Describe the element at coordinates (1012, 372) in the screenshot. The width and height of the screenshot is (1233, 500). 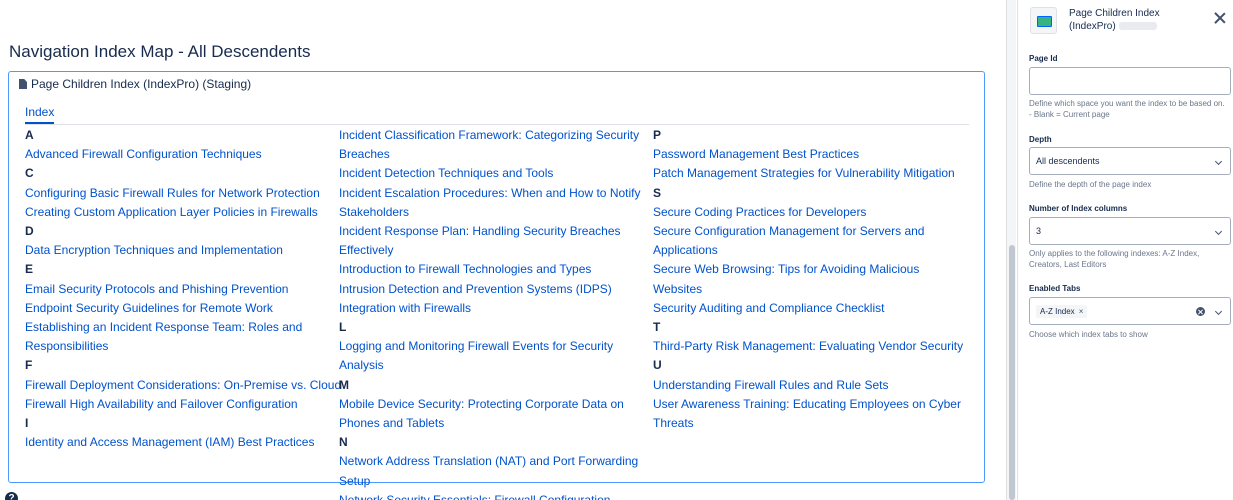
I see `scrollbar-thumb` at that location.